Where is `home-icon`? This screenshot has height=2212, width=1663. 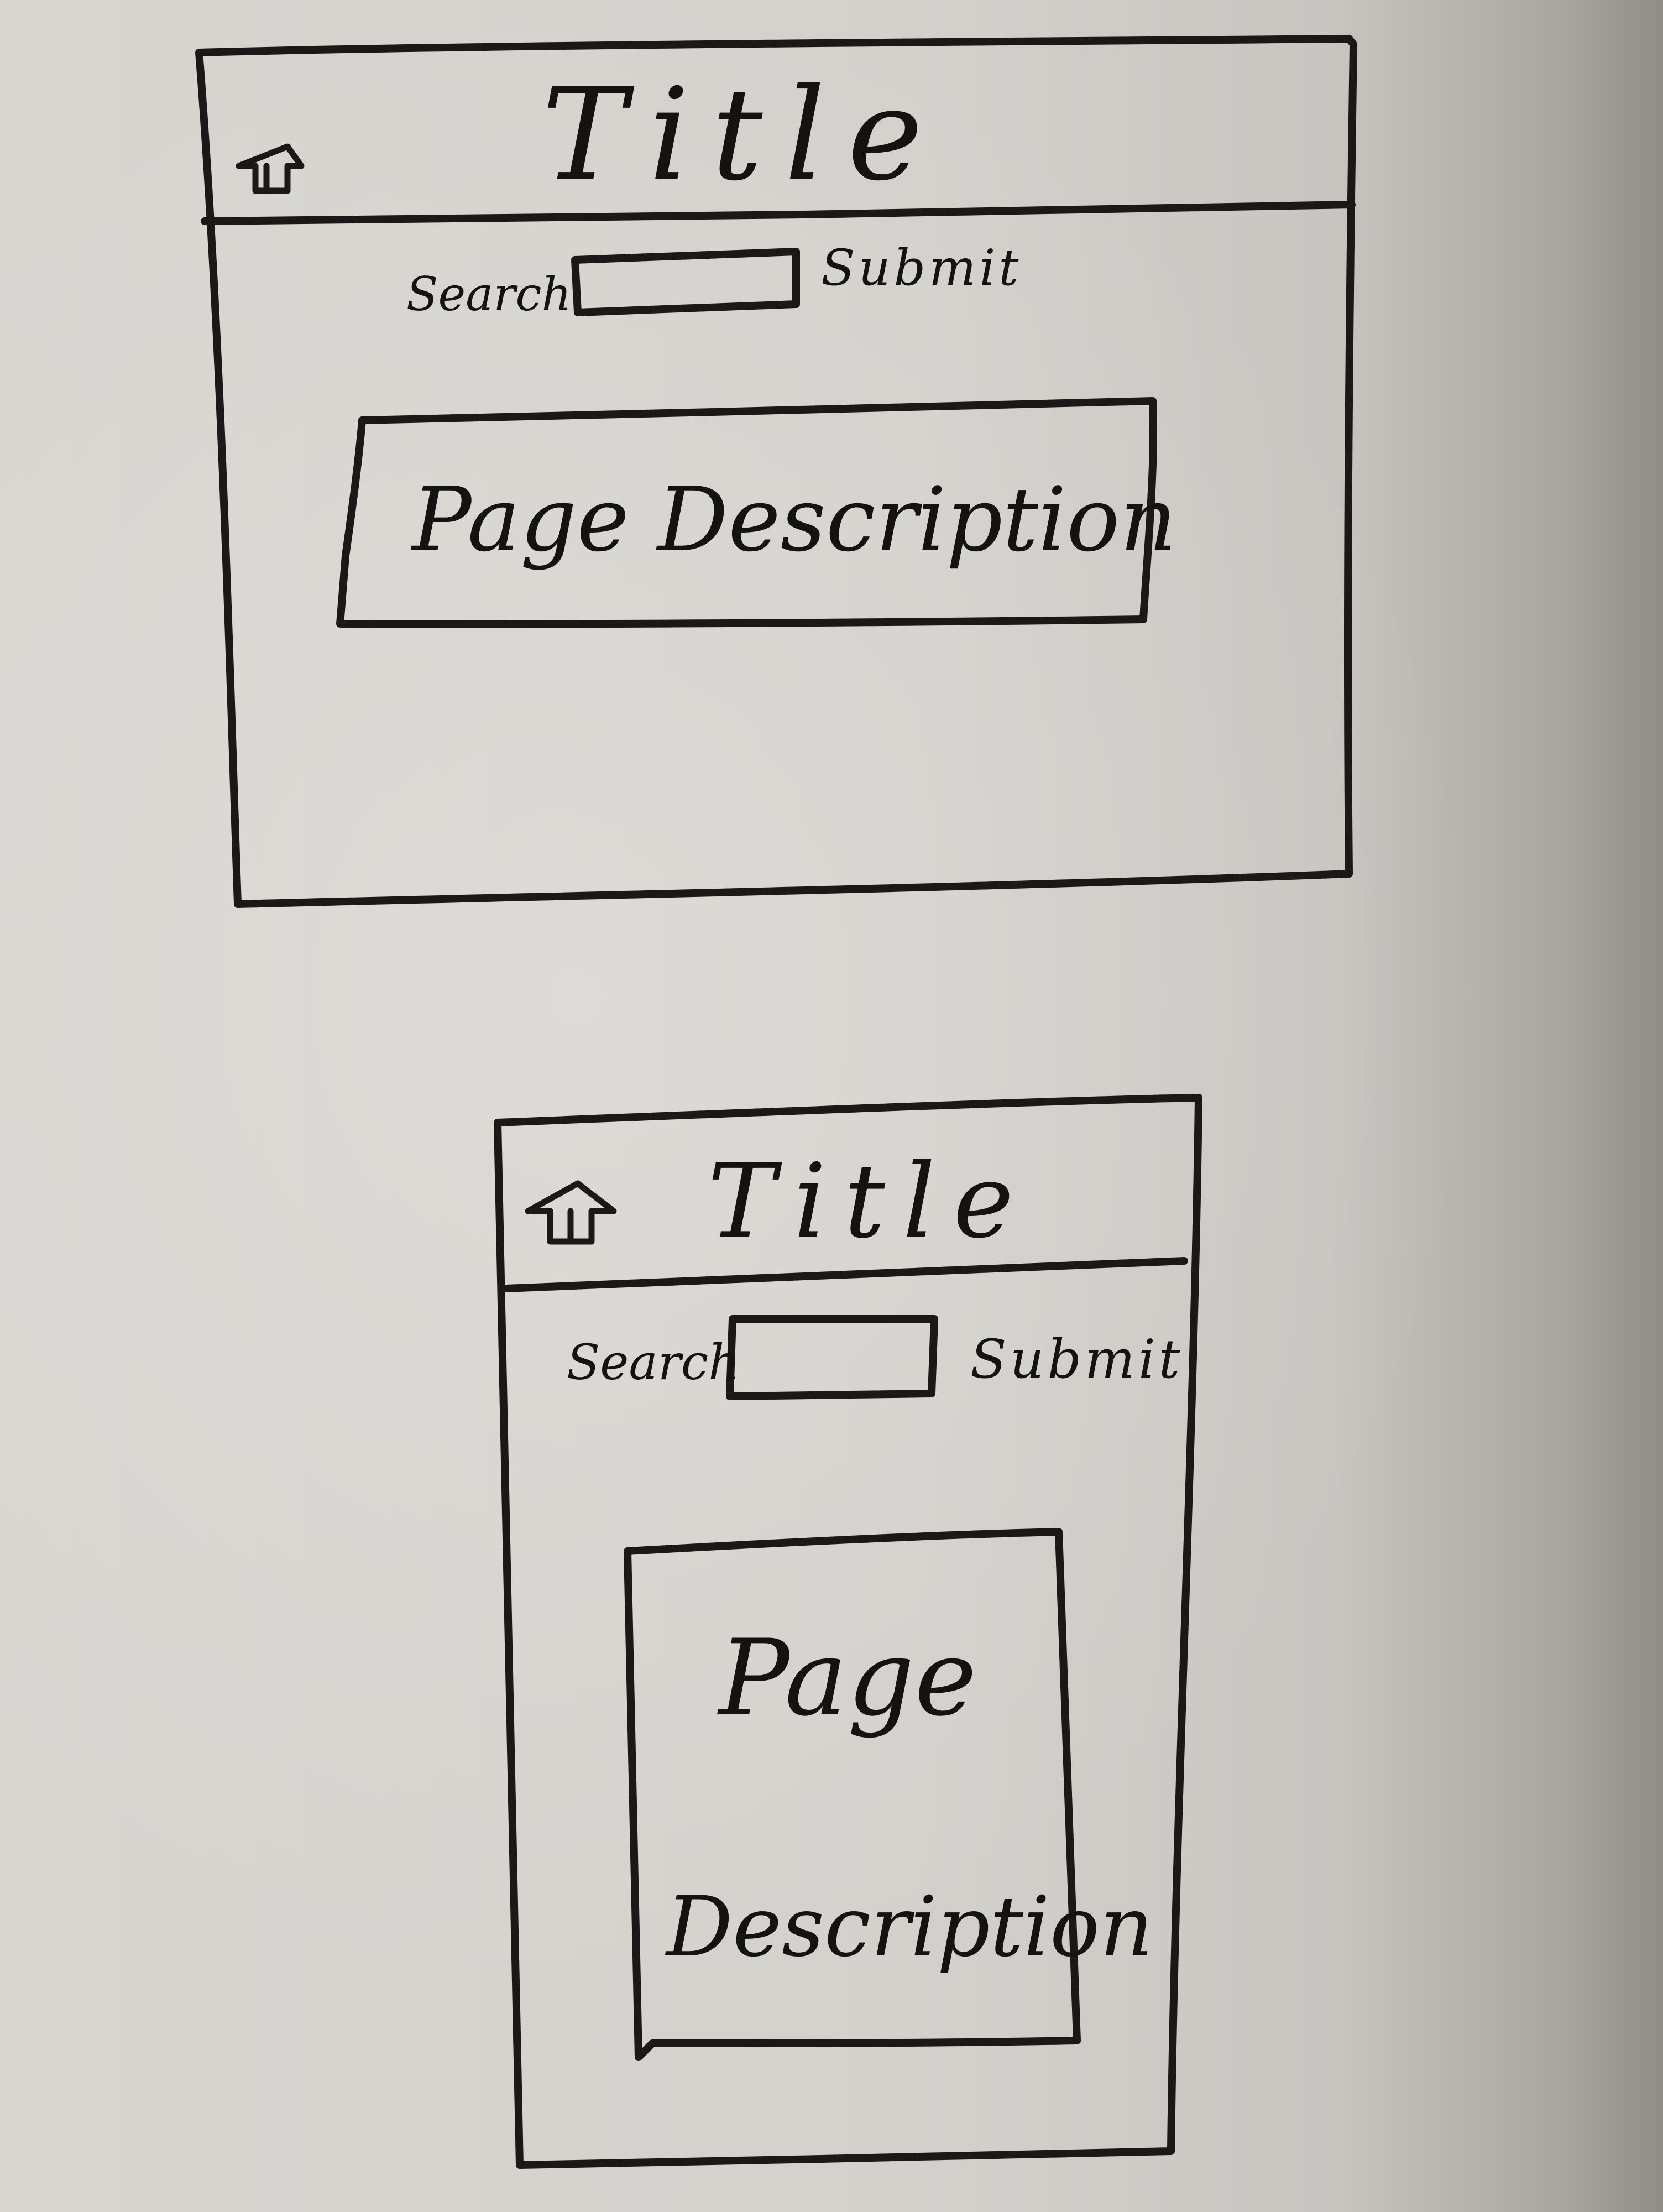
home-icon is located at coordinates (571, 1212).